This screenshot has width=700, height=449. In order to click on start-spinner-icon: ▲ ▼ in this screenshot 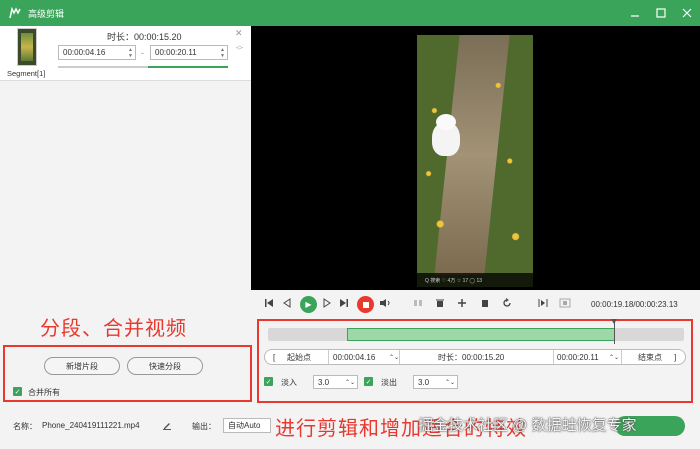, I will do `click(130, 53)`.